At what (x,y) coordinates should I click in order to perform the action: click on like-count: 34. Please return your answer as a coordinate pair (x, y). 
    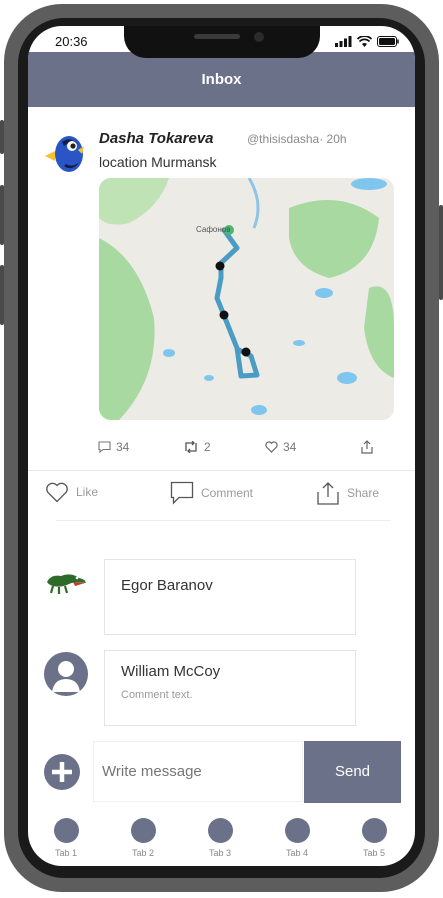
    Looking at the image, I should click on (290, 447).